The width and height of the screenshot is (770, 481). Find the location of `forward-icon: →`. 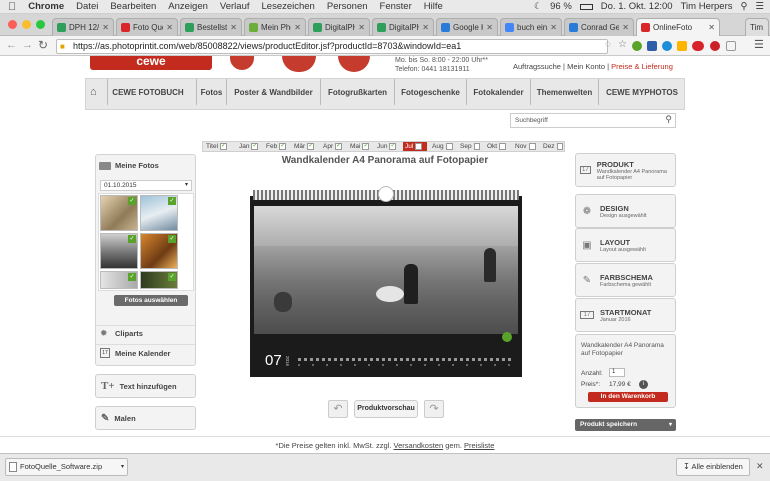

forward-icon: → is located at coordinates (27, 45).